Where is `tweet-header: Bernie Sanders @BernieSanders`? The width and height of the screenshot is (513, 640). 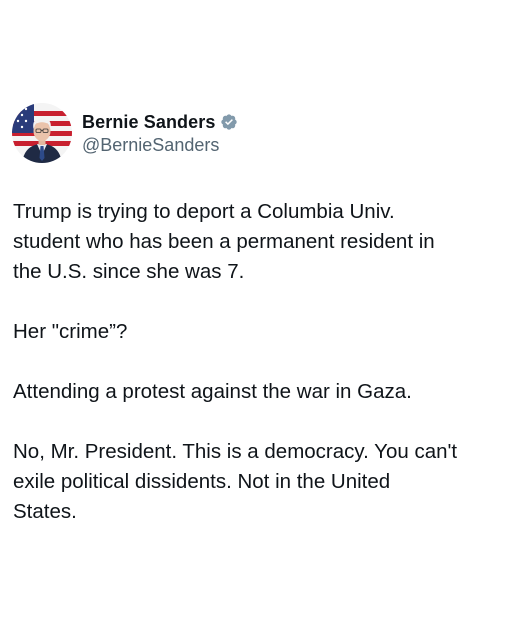 tweet-header: Bernie Sanders @BernieSanders is located at coordinates (125, 133).